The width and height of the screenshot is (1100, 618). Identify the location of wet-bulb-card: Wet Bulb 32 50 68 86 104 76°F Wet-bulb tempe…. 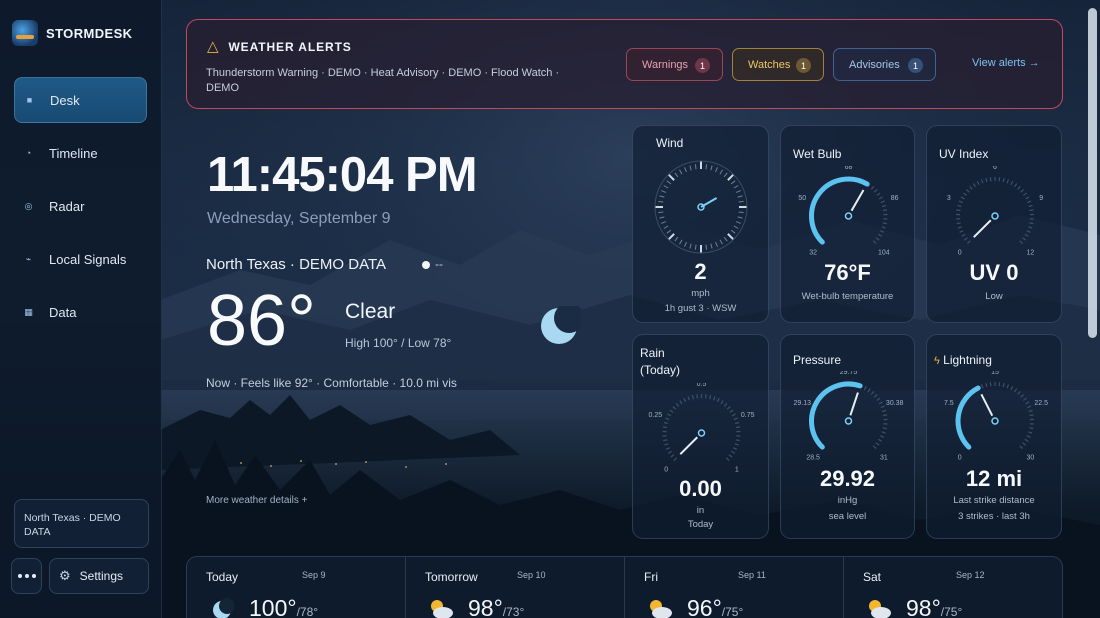
(847, 224).